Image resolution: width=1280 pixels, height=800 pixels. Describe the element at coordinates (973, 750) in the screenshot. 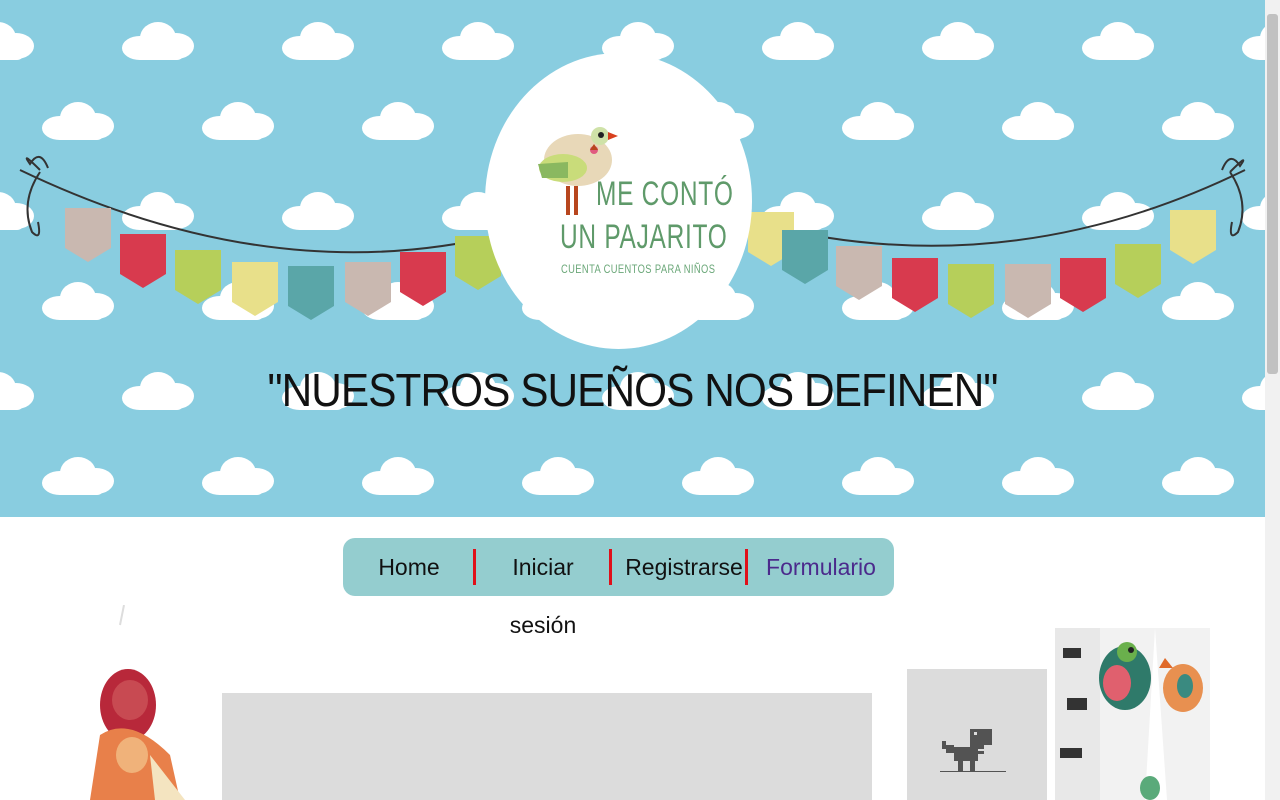

I see `dinosaur-icon` at that location.